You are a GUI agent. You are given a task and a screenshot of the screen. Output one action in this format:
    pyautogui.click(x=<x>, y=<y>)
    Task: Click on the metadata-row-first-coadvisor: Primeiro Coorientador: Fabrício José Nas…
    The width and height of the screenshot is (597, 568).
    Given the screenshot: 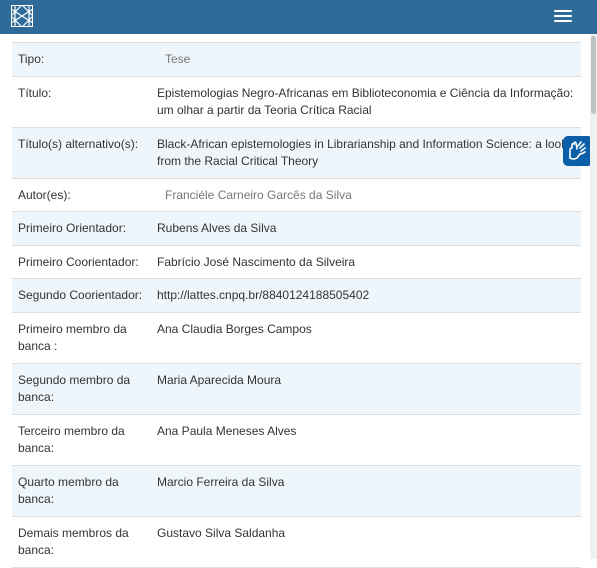 What is the action you would take?
    pyautogui.click(x=296, y=261)
    